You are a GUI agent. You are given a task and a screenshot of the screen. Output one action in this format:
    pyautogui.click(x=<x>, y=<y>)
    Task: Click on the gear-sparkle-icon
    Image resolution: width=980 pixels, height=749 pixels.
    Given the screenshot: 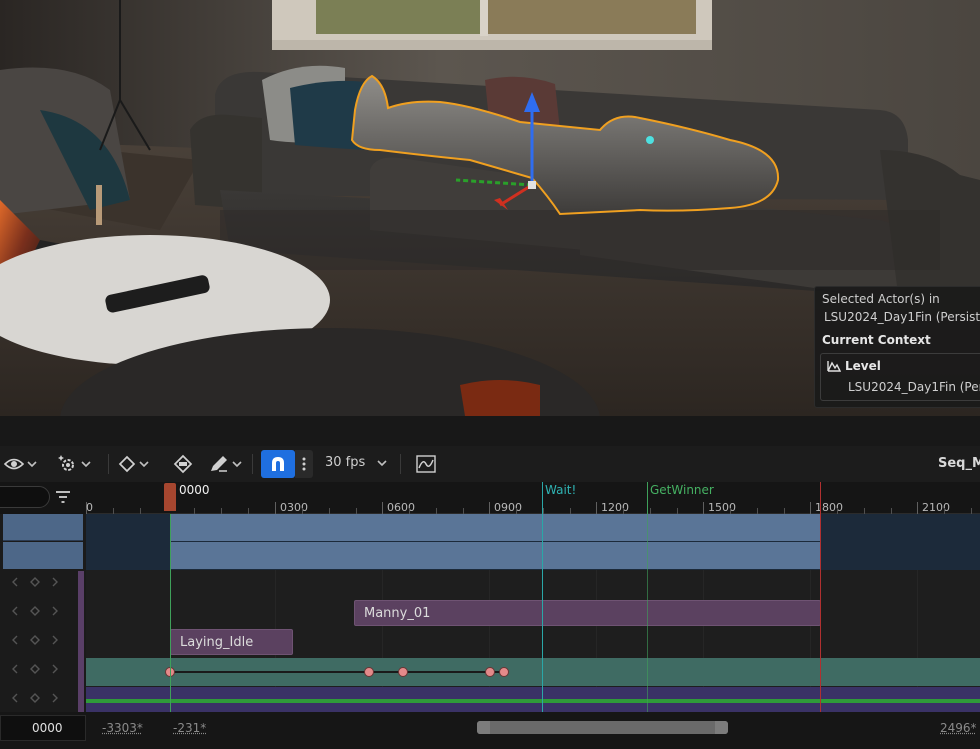 What is the action you would take?
    pyautogui.click(x=66, y=463)
    